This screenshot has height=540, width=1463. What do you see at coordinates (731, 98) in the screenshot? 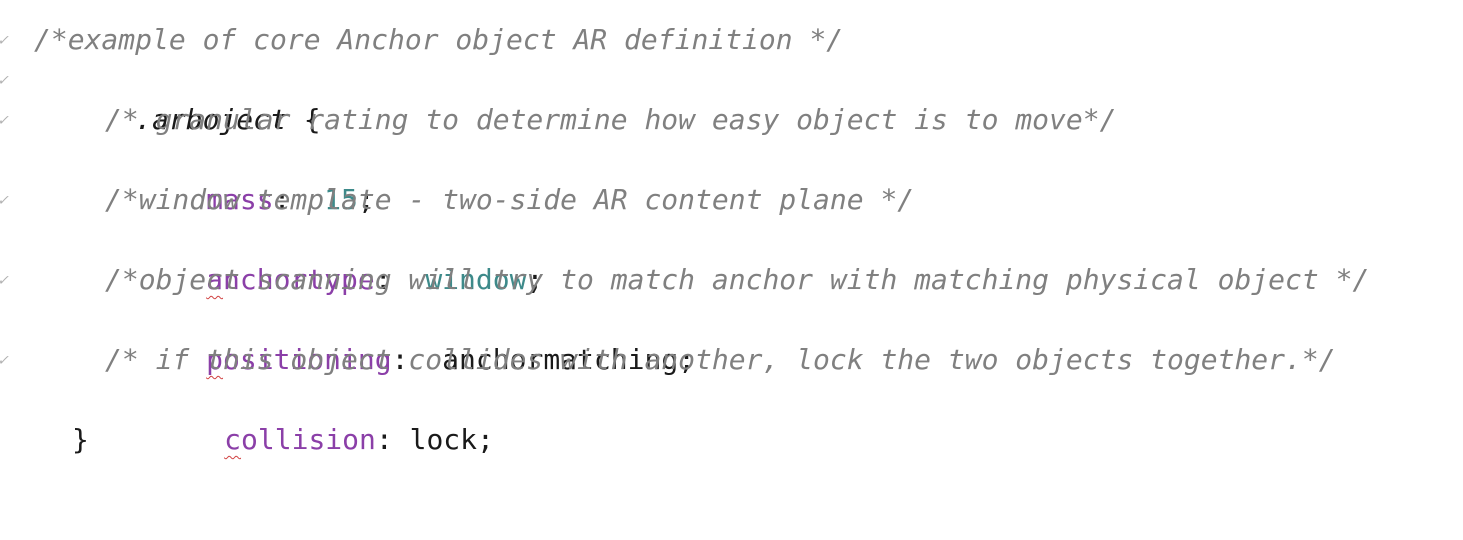
I see `code-line-2: ✓ .arboject {` at bounding box center [731, 98].